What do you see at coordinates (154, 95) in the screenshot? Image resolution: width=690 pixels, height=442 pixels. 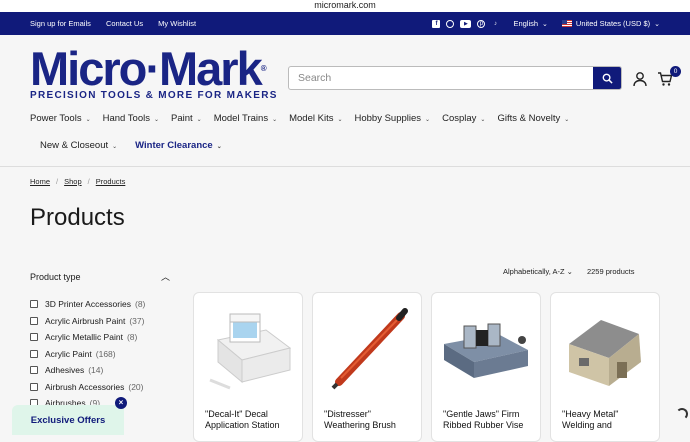 I see `logo-tagline: PRECISION TOOLS & MORE FOR MAKERS` at bounding box center [154, 95].